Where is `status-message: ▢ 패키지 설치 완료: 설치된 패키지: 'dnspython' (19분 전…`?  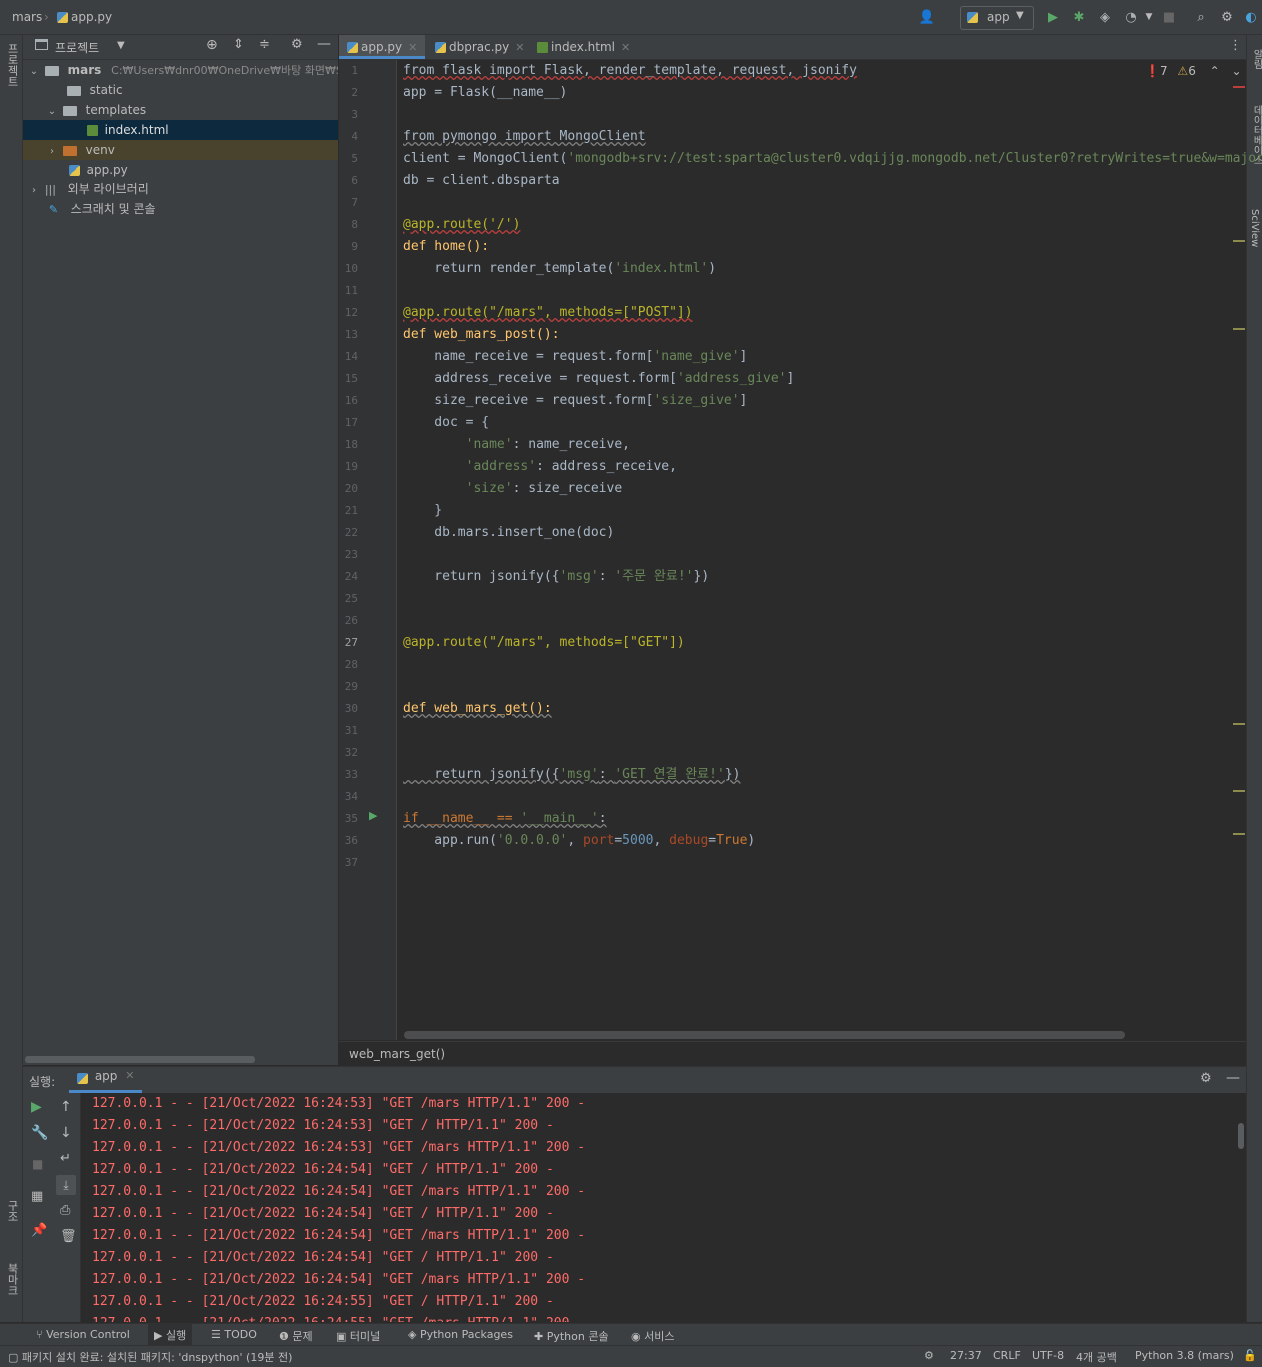
status-message: ▢ 패키지 설치 완료: 설치된 패키지: 'dnspython' (19분 전… is located at coordinates (150, 1357).